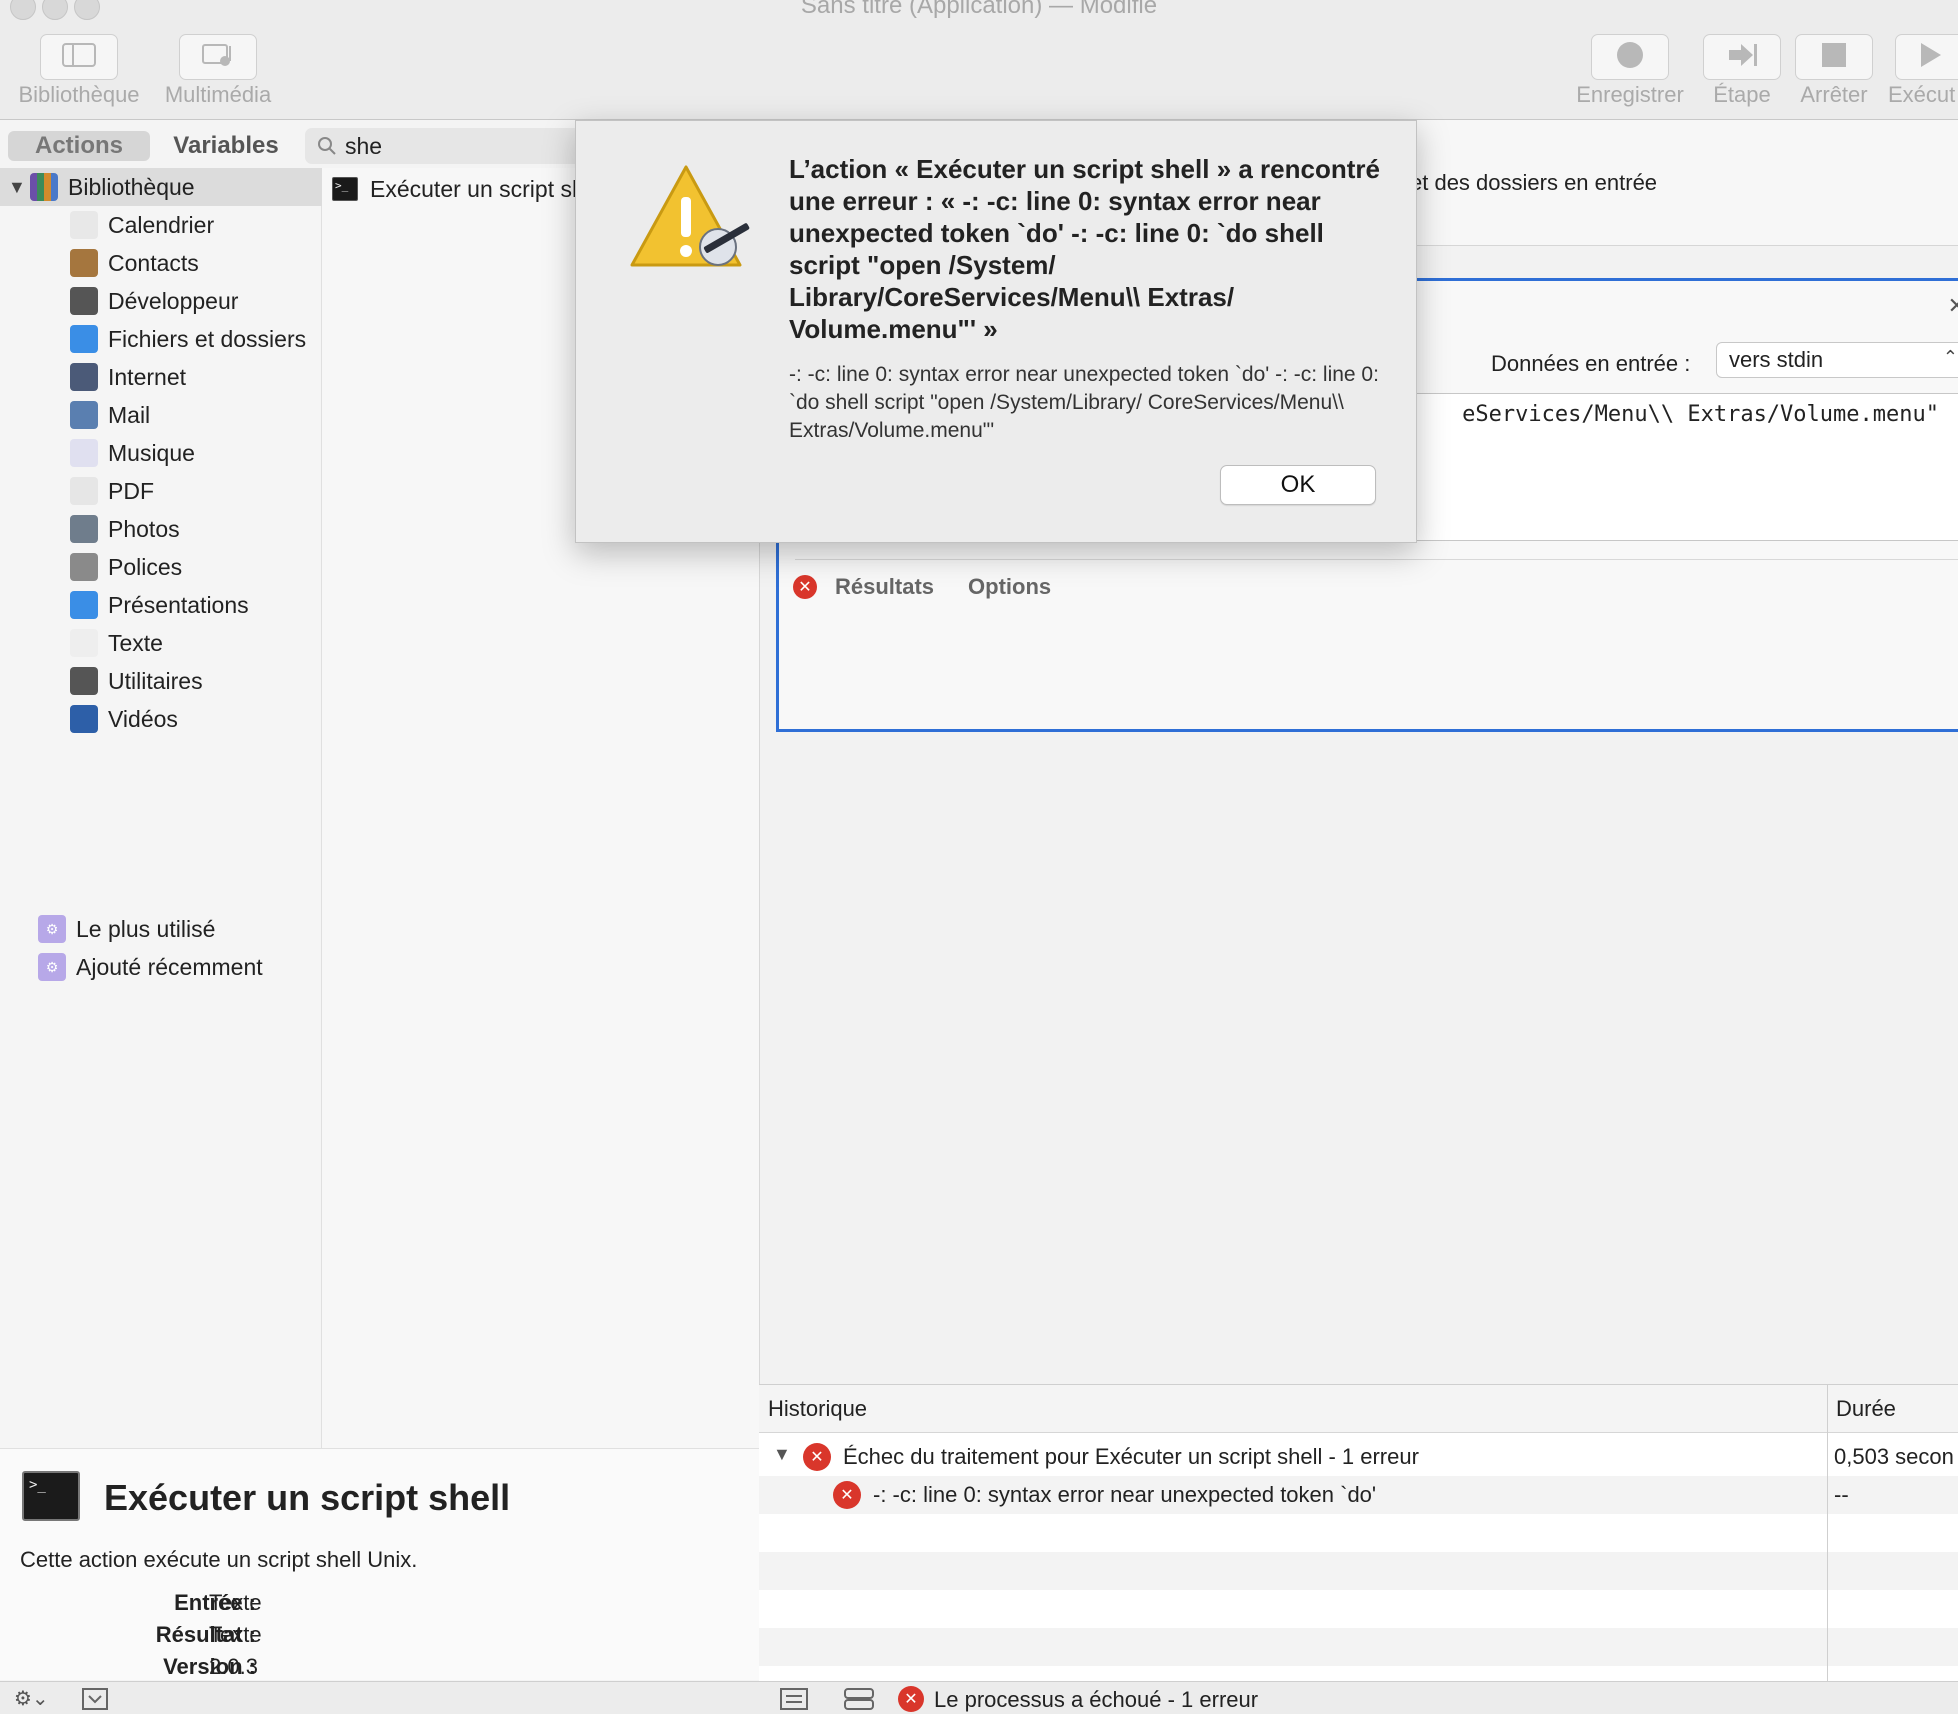 Image resolution: width=1958 pixels, height=1714 pixels. I want to click on library-category-item: Contacts, so click(161, 263).